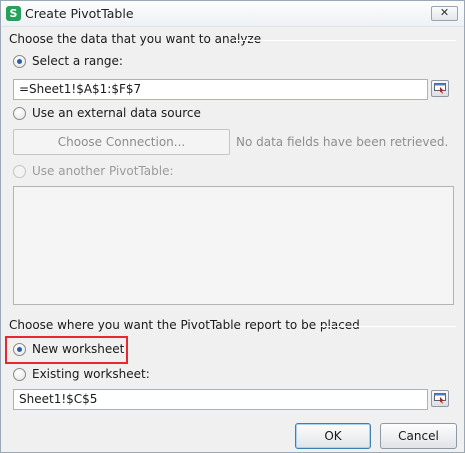 This screenshot has width=465, height=453. What do you see at coordinates (77, 61) in the screenshot?
I see `select-range-label: Select a range:` at bounding box center [77, 61].